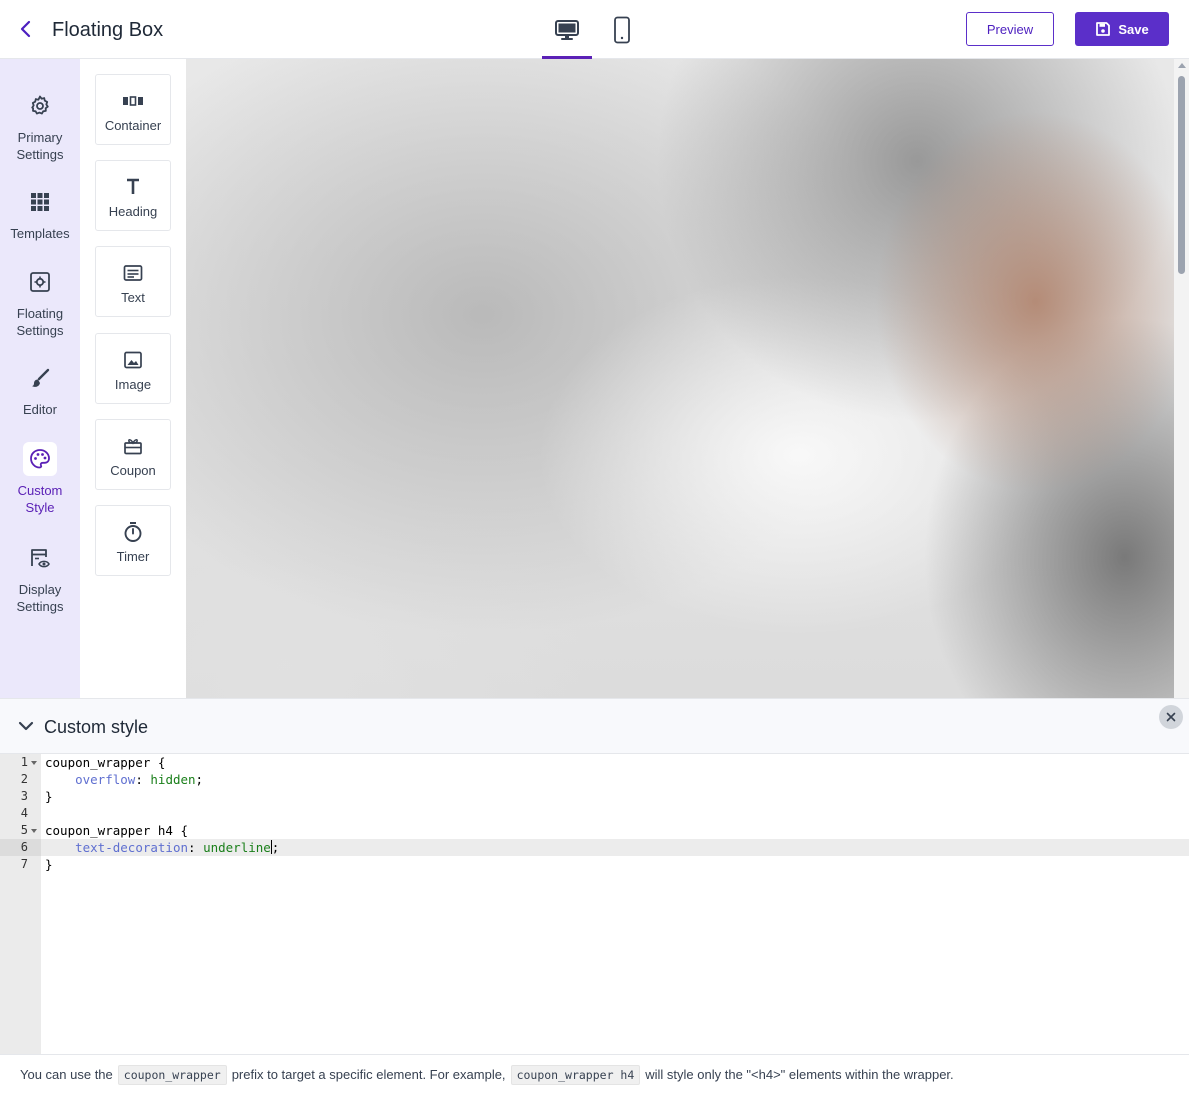  Describe the element at coordinates (40, 409) in the screenshot. I see `sidebar-item-label: Editor` at that location.